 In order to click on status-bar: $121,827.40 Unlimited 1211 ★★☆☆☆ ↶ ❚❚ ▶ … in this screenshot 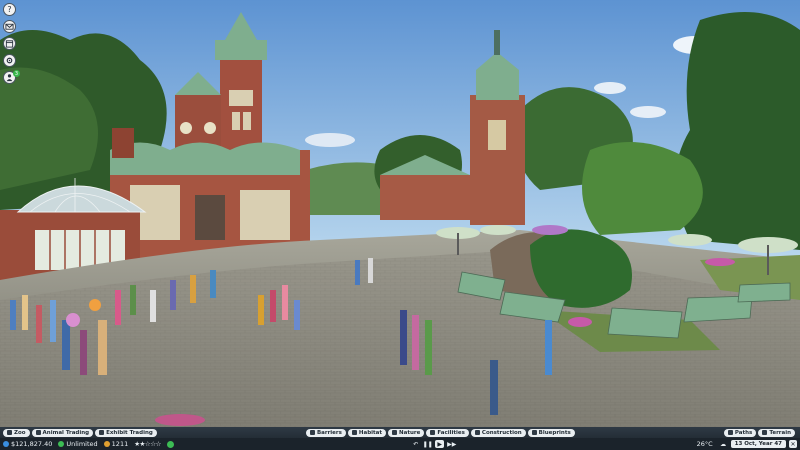, I will do `click(400, 444)`.